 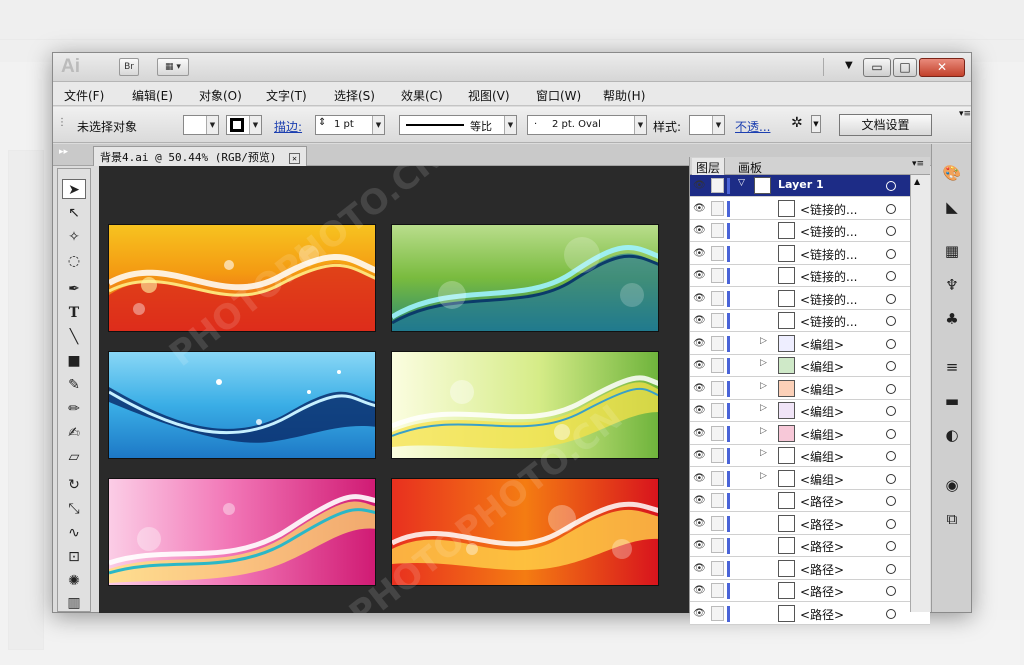 I want to click on stroke-weight-field: ⇕ 1 pt ▼, so click(x=350, y=125).